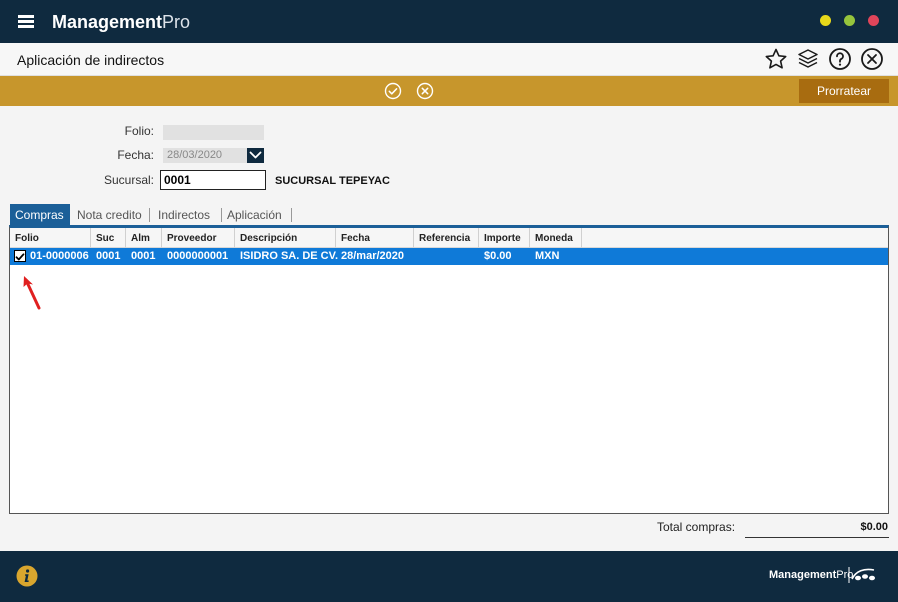 This screenshot has width=898, height=602. What do you see at coordinates (213, 132) in the screenshot?
I see `folio-field` at bounding box center [213, 132].